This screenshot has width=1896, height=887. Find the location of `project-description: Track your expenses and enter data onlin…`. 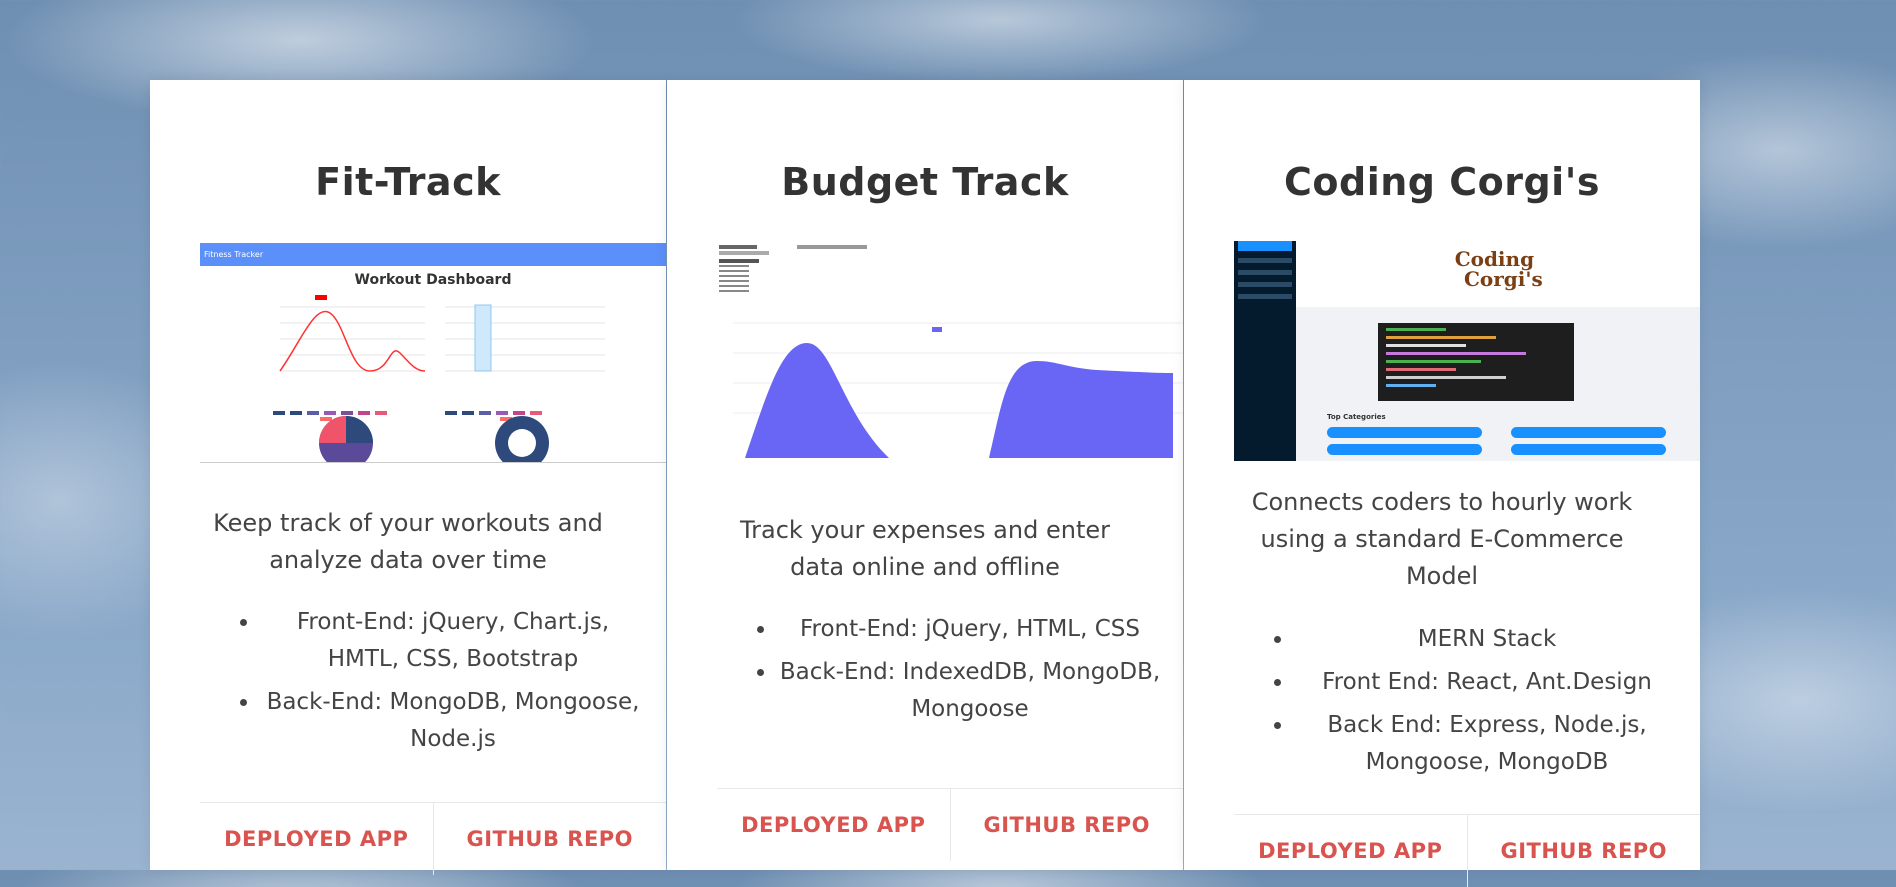

project-description: Track your expenses and enter data onlin… is located at coordinates (925, 548).